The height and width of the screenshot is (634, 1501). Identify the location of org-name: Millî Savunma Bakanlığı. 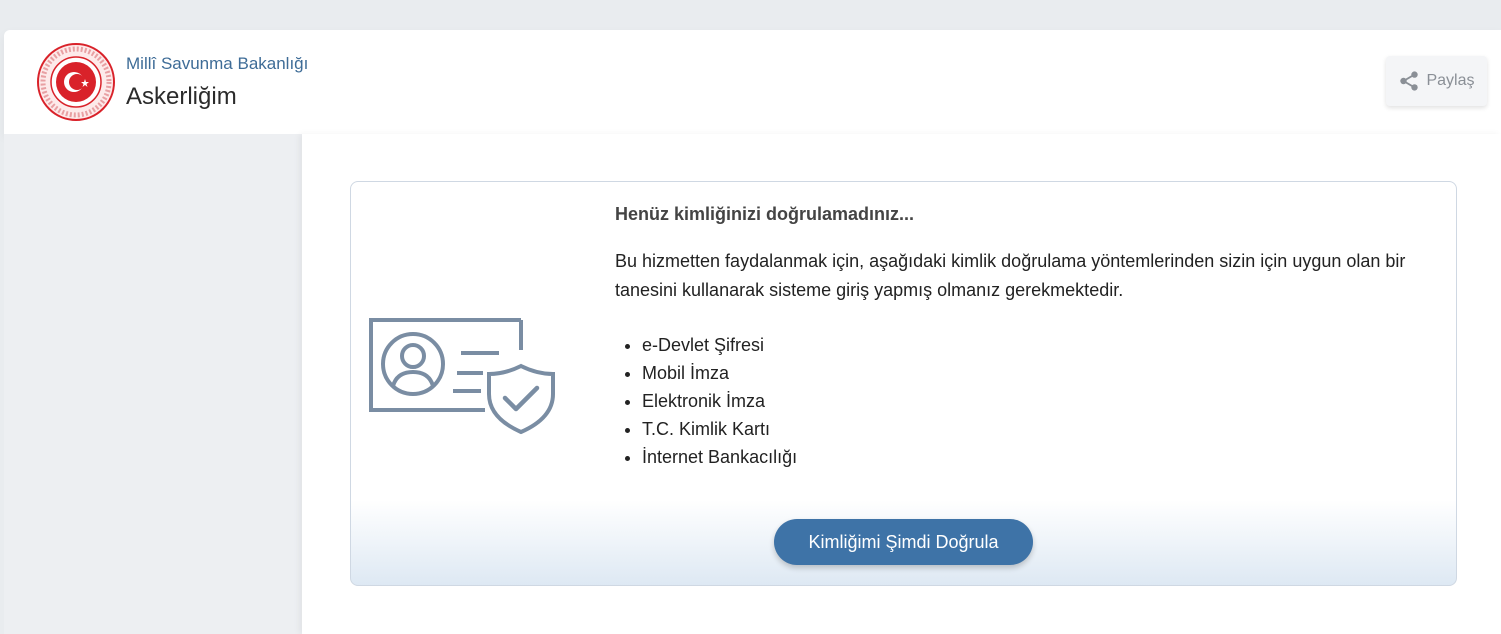
(217, 63).